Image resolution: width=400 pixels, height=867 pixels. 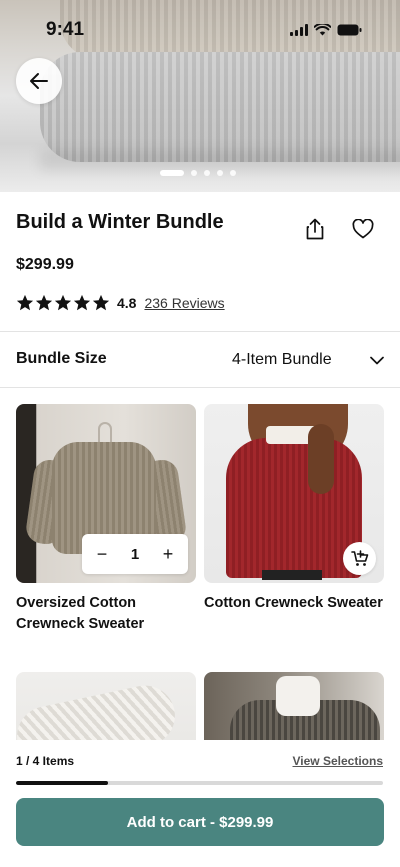 I want to click on items-count: 1 / 4 Items, so click(x=45, y=761).